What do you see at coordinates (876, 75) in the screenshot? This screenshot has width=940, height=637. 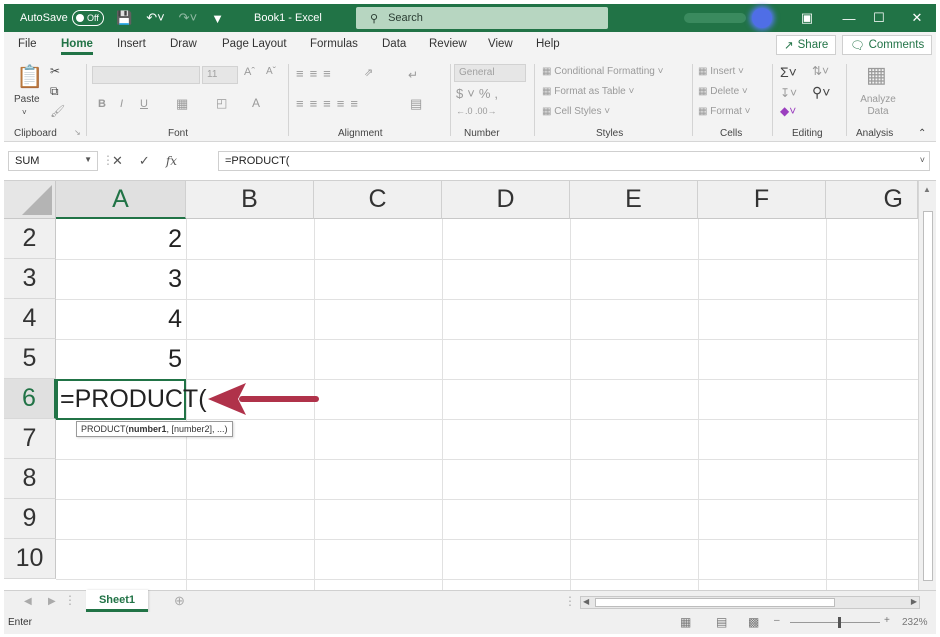 I see `analyze-data-icon: ▦` at bounding box center [876, 75].